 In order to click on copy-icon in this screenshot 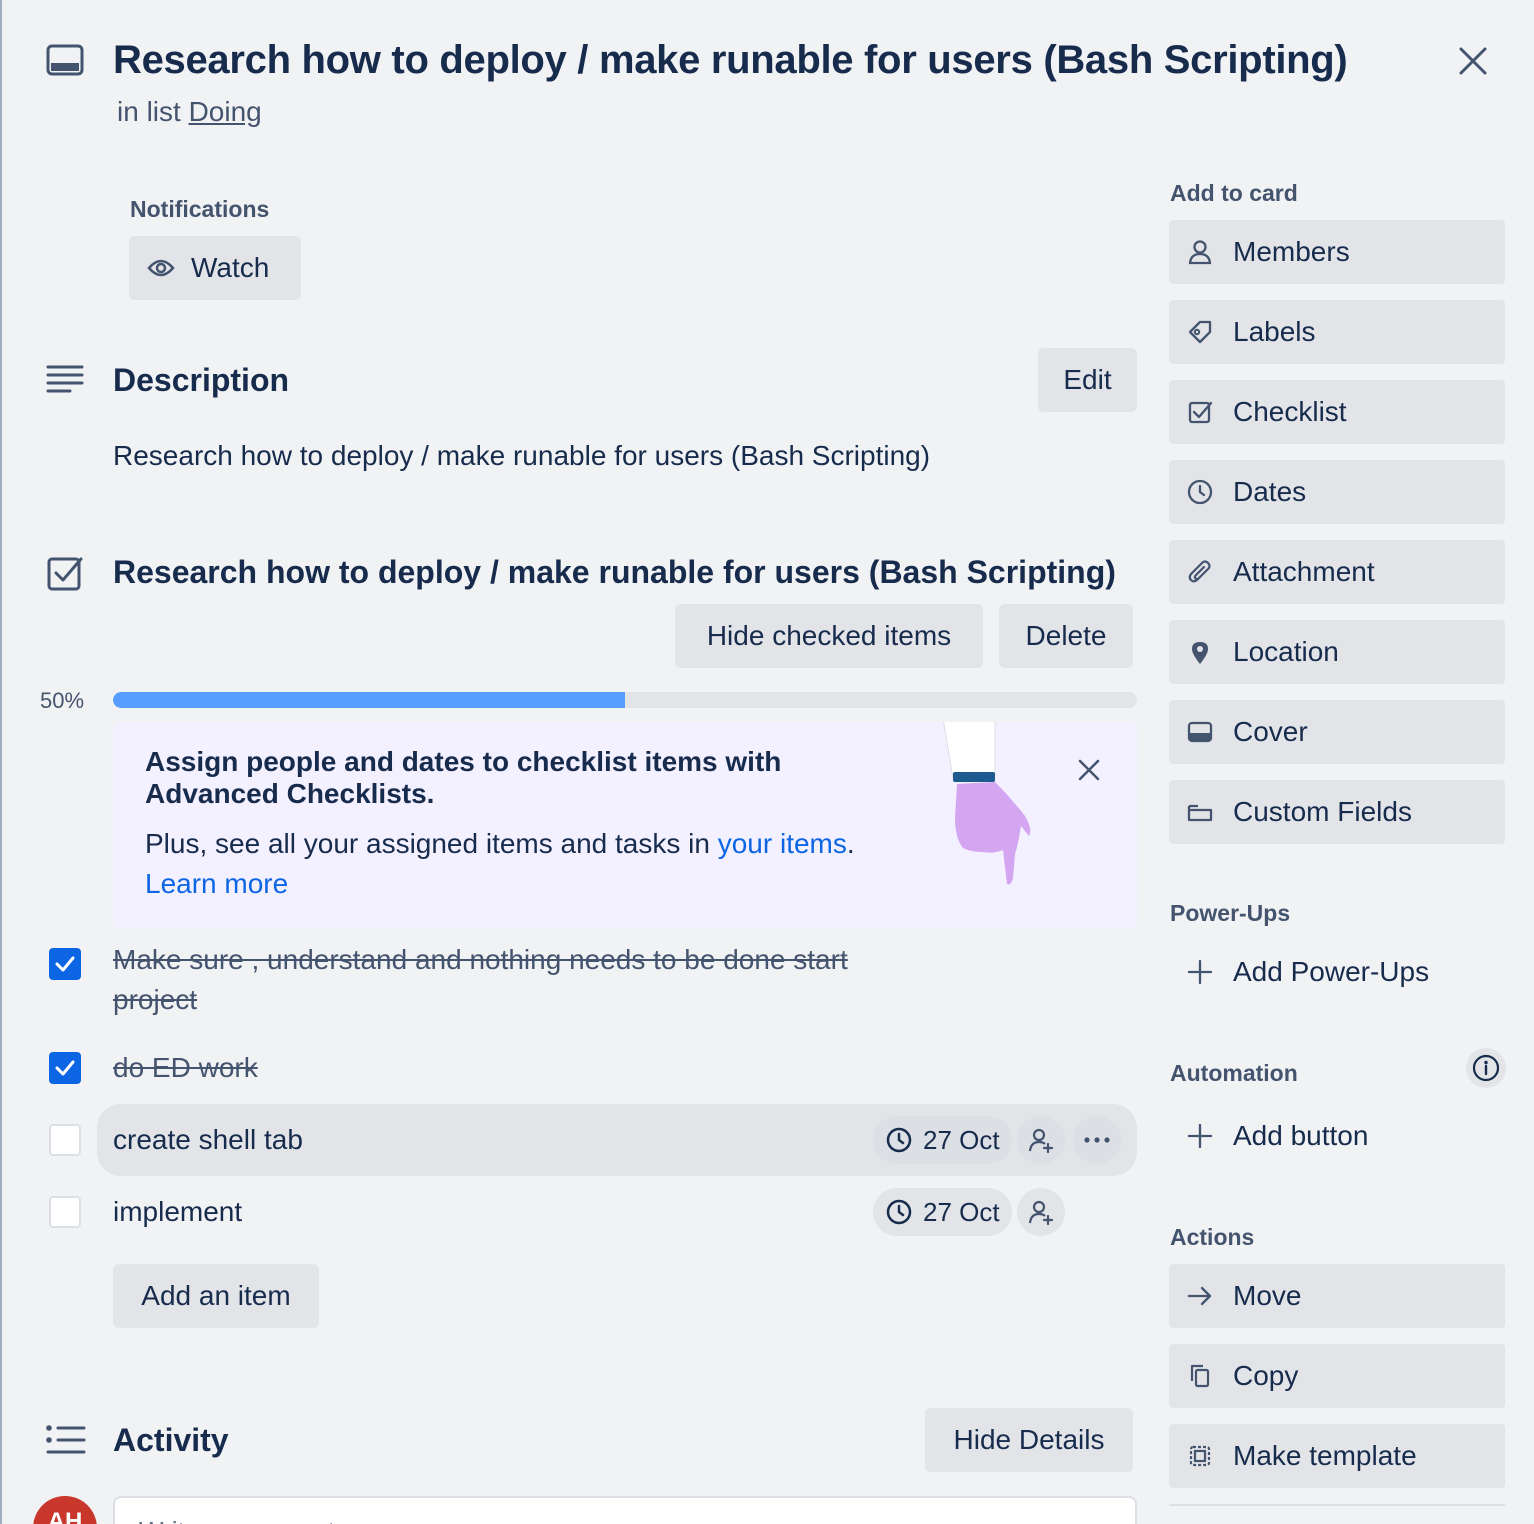, I will do `click(1200, 1376)`.